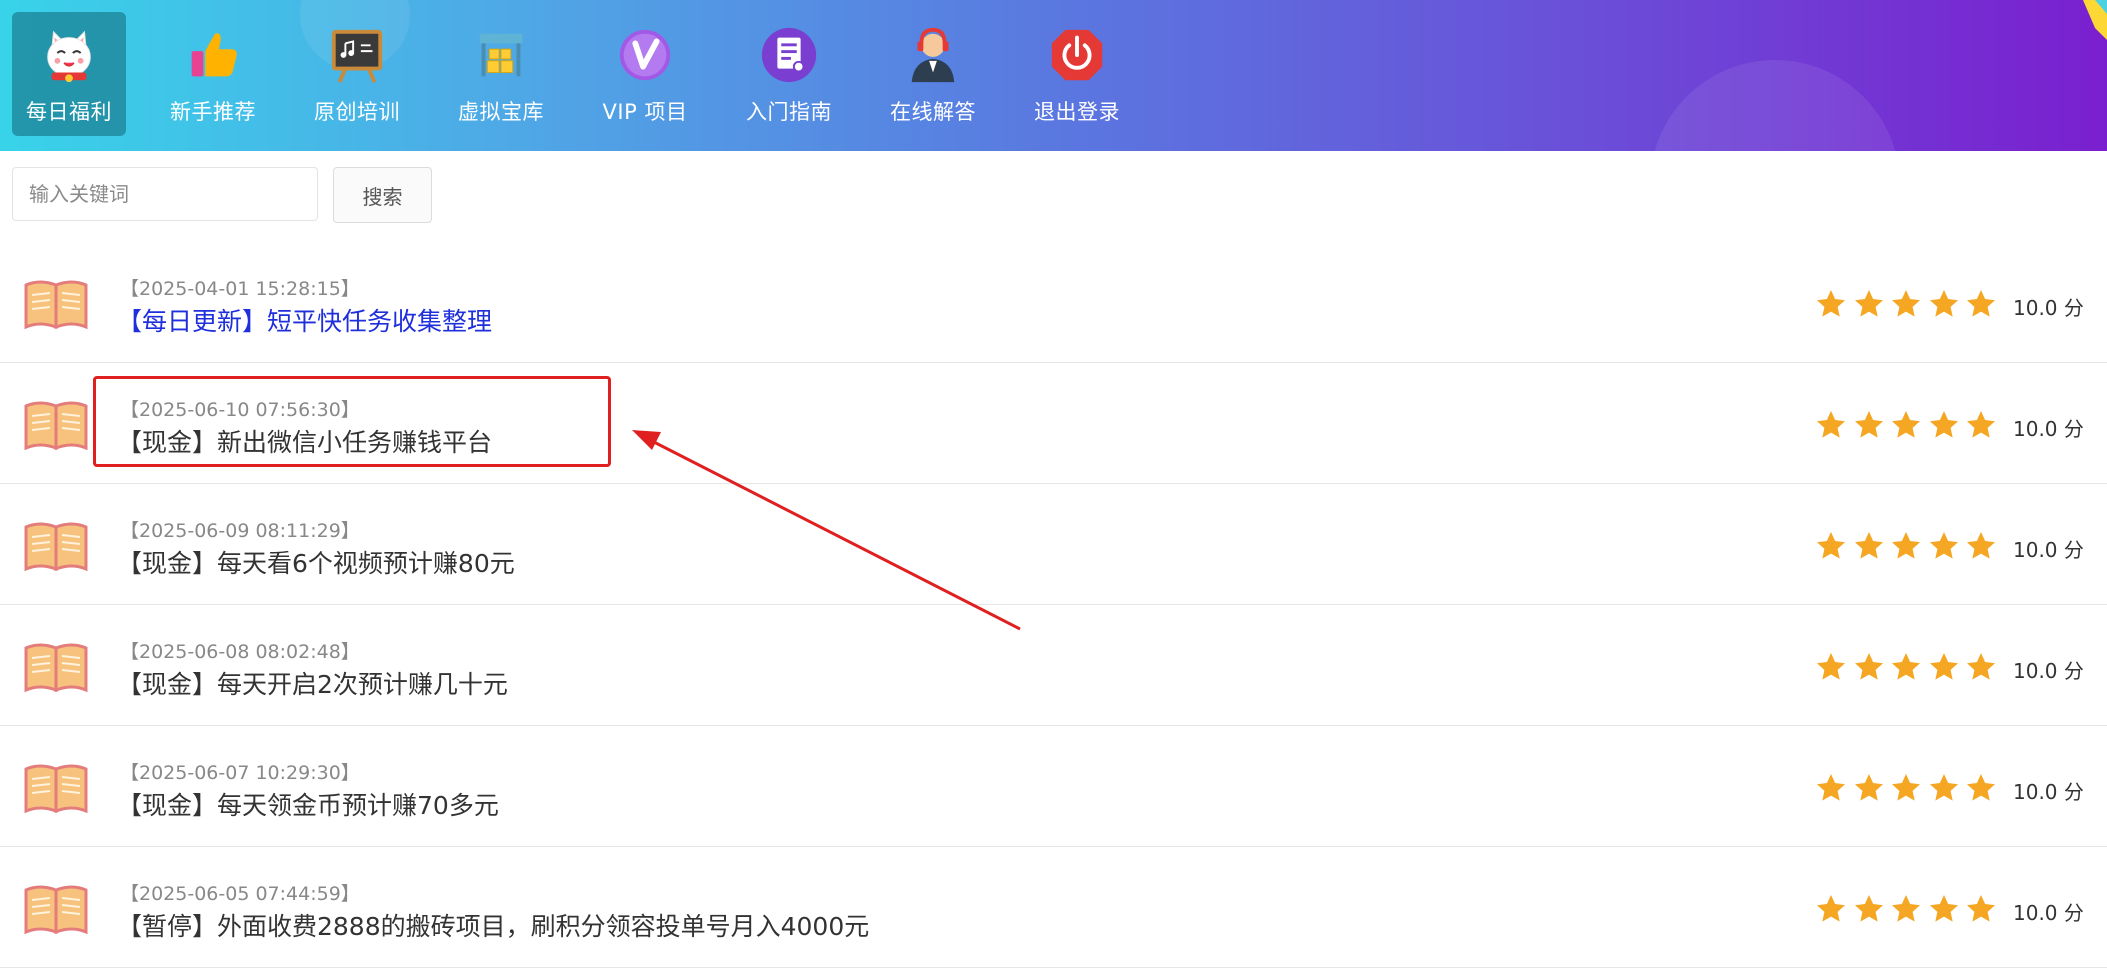 This screenshot has width=2107, height=968. What do you see at coordinates (214, 55) in the screenshot?
I see `thumbs-up-icon` at bounding box center [214, 55].